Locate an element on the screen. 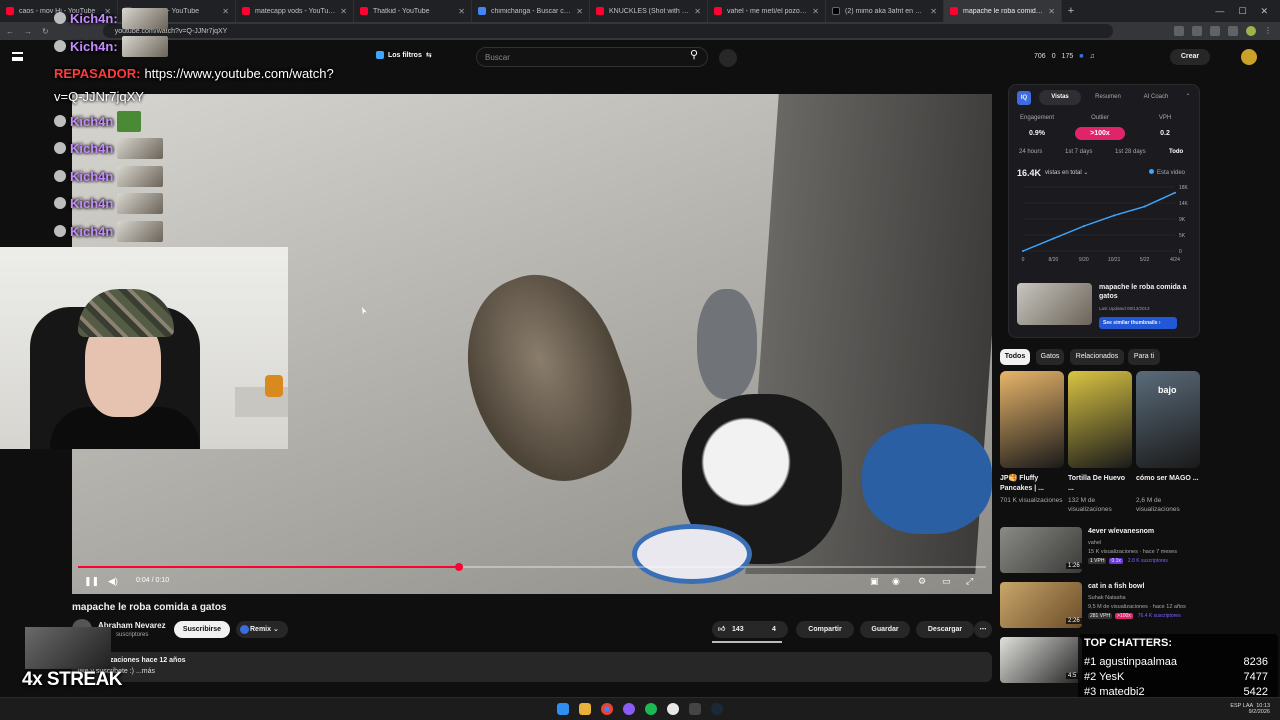 This screenshot has width=1280, height=720. theater-mode-icon: ▭ is located at coordinates (946, 581).